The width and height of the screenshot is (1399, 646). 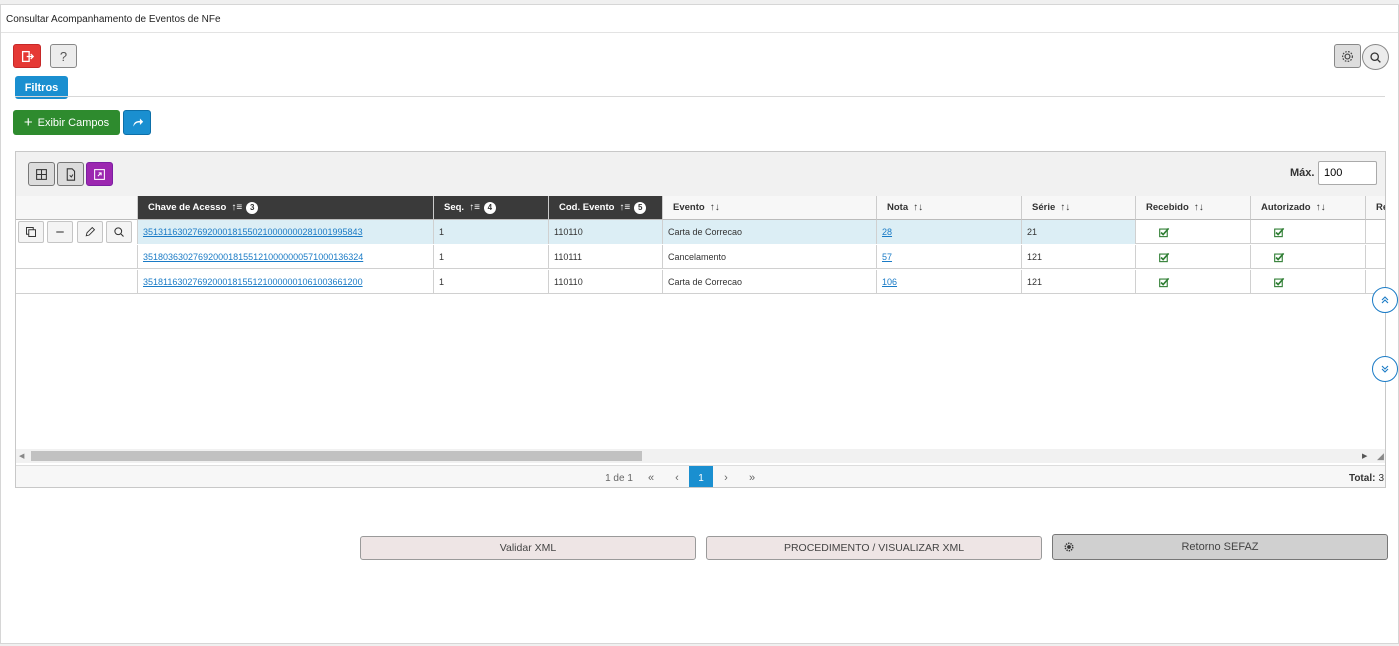 I want to click on scroll-up-button, so click(x=1385, y=300).